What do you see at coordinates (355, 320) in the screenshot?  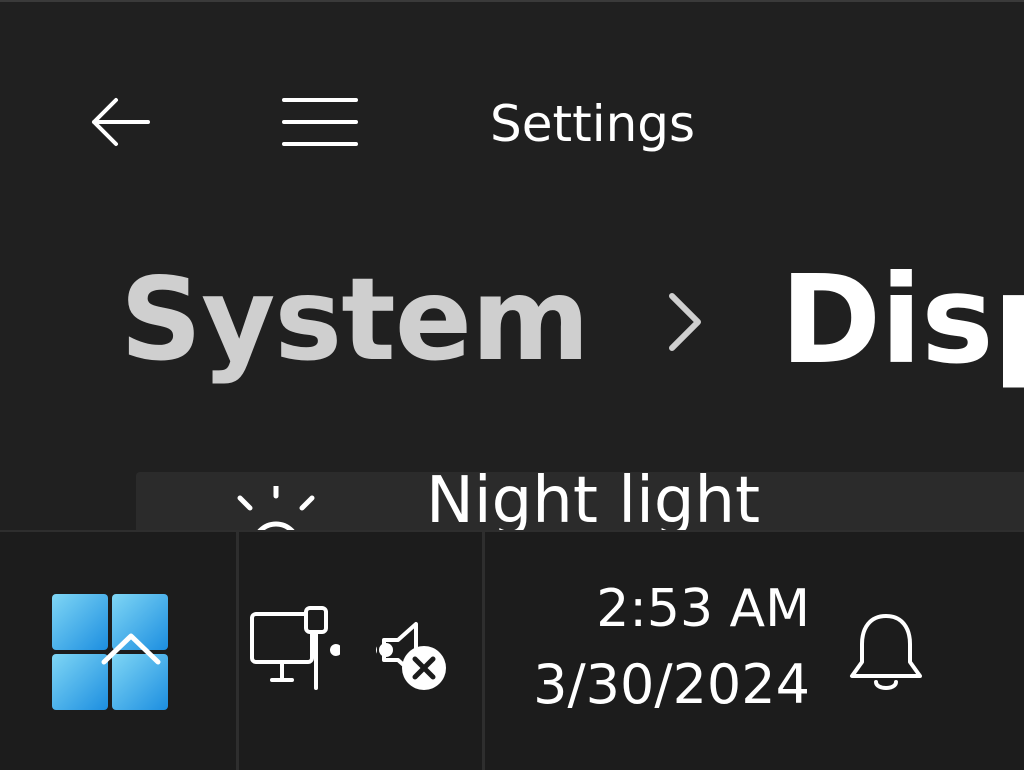 I see `breadcrumb-parent-system: System` at bounding box center [355, 320].